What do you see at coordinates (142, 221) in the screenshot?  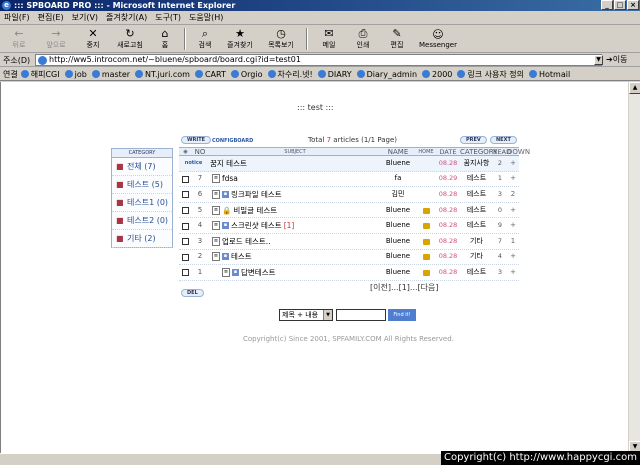 I see `category-item-test2: ■ 테스트2 (0)` at bounding box center [142, 221].